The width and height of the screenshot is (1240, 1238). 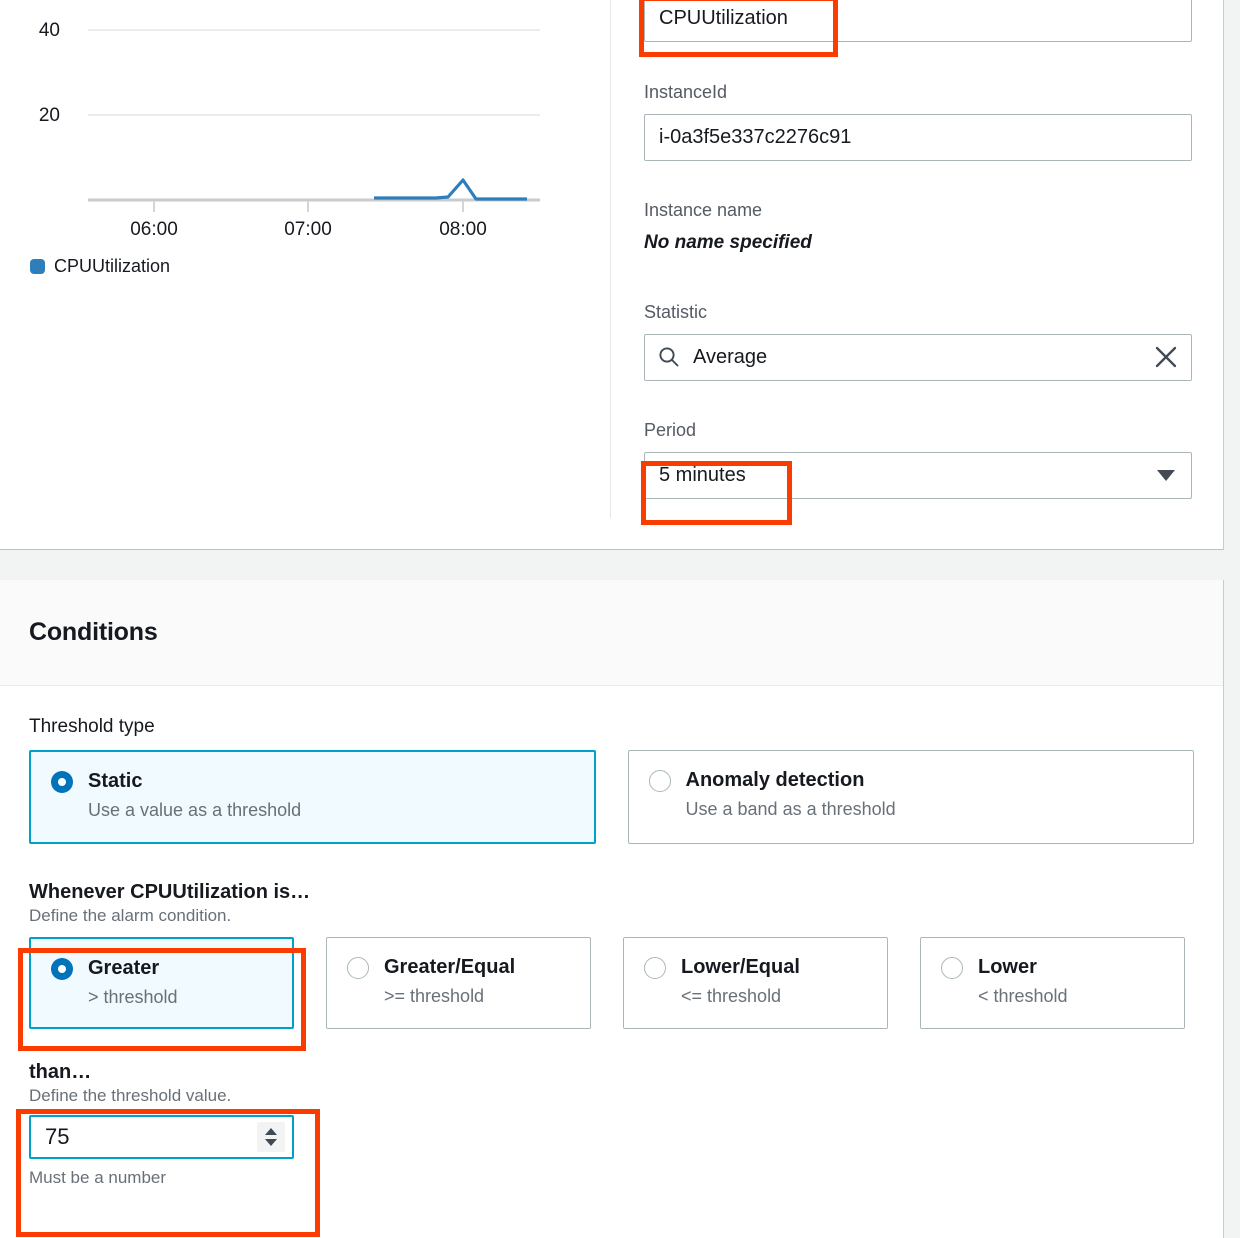 I want to click on quantity-stepper, so click(x=271, y=1137).